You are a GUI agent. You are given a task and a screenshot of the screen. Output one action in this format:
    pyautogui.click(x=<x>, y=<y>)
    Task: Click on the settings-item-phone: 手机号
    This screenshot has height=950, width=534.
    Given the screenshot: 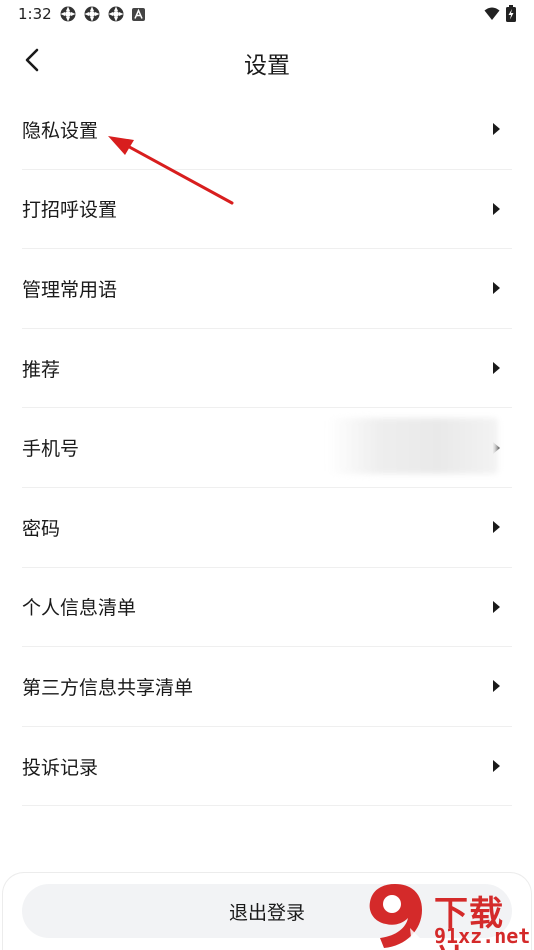 What is the action you would take?
    pyautogui.click(x=267, y=448)
    